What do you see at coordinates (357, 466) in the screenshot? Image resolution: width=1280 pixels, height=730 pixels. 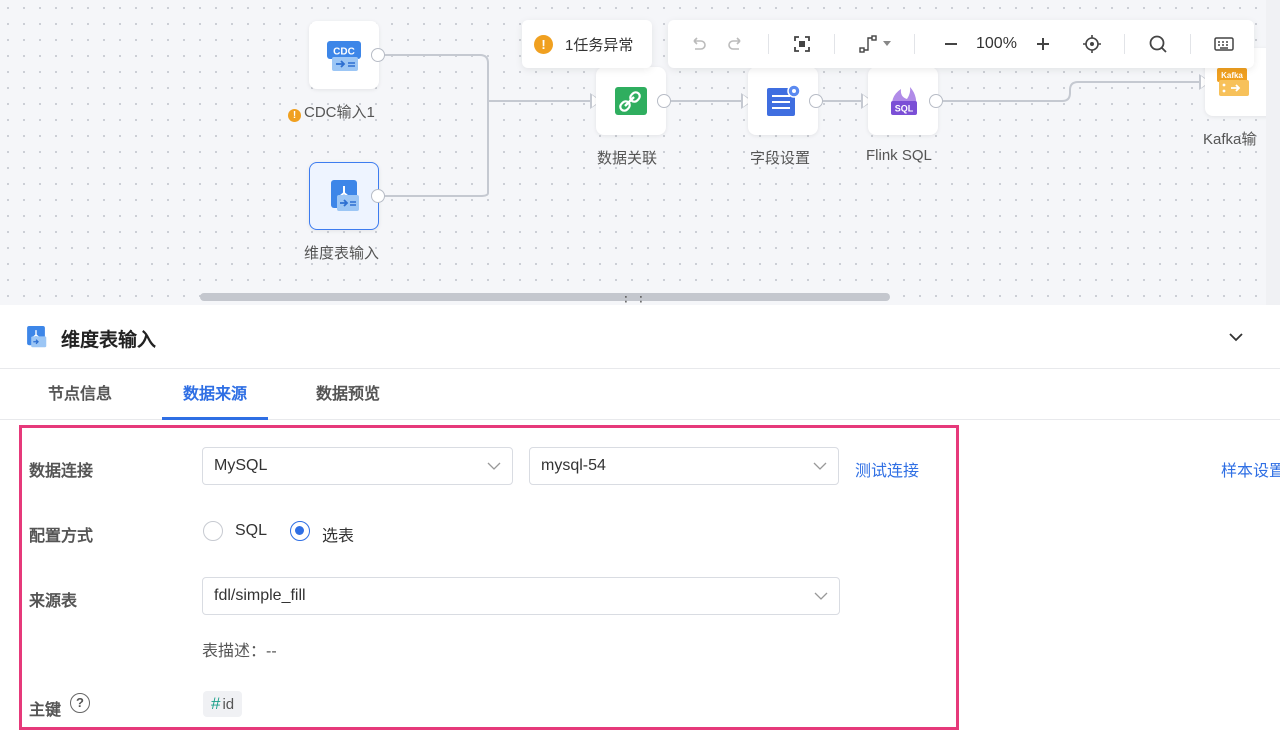 I see `connection-type-select: MySQL` at bounding box center [357, 466].